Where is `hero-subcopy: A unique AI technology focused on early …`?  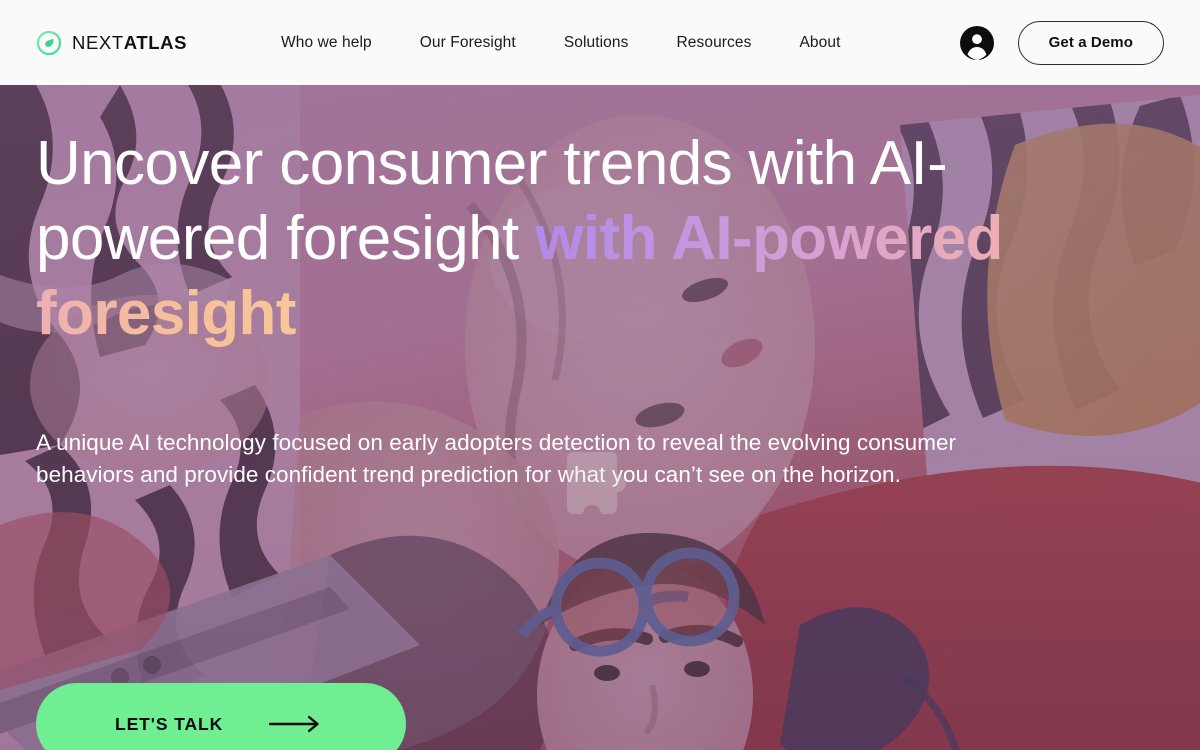 hero-subcopy: A unique AI technology focused on early … is located at coordinates (496, 458).